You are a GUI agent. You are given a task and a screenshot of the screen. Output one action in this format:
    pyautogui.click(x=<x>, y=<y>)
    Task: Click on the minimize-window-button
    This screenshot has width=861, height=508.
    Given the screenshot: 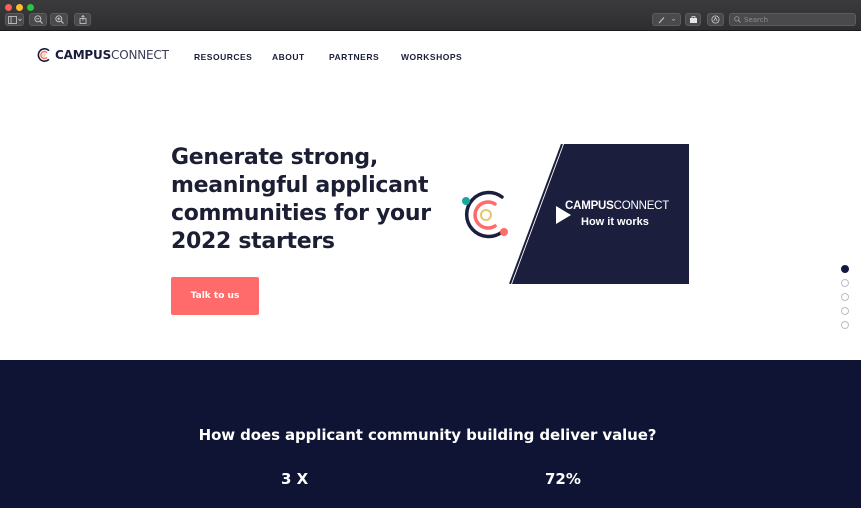 What is the action you would take?
    pyautogui.click(x=19, y=7)
    